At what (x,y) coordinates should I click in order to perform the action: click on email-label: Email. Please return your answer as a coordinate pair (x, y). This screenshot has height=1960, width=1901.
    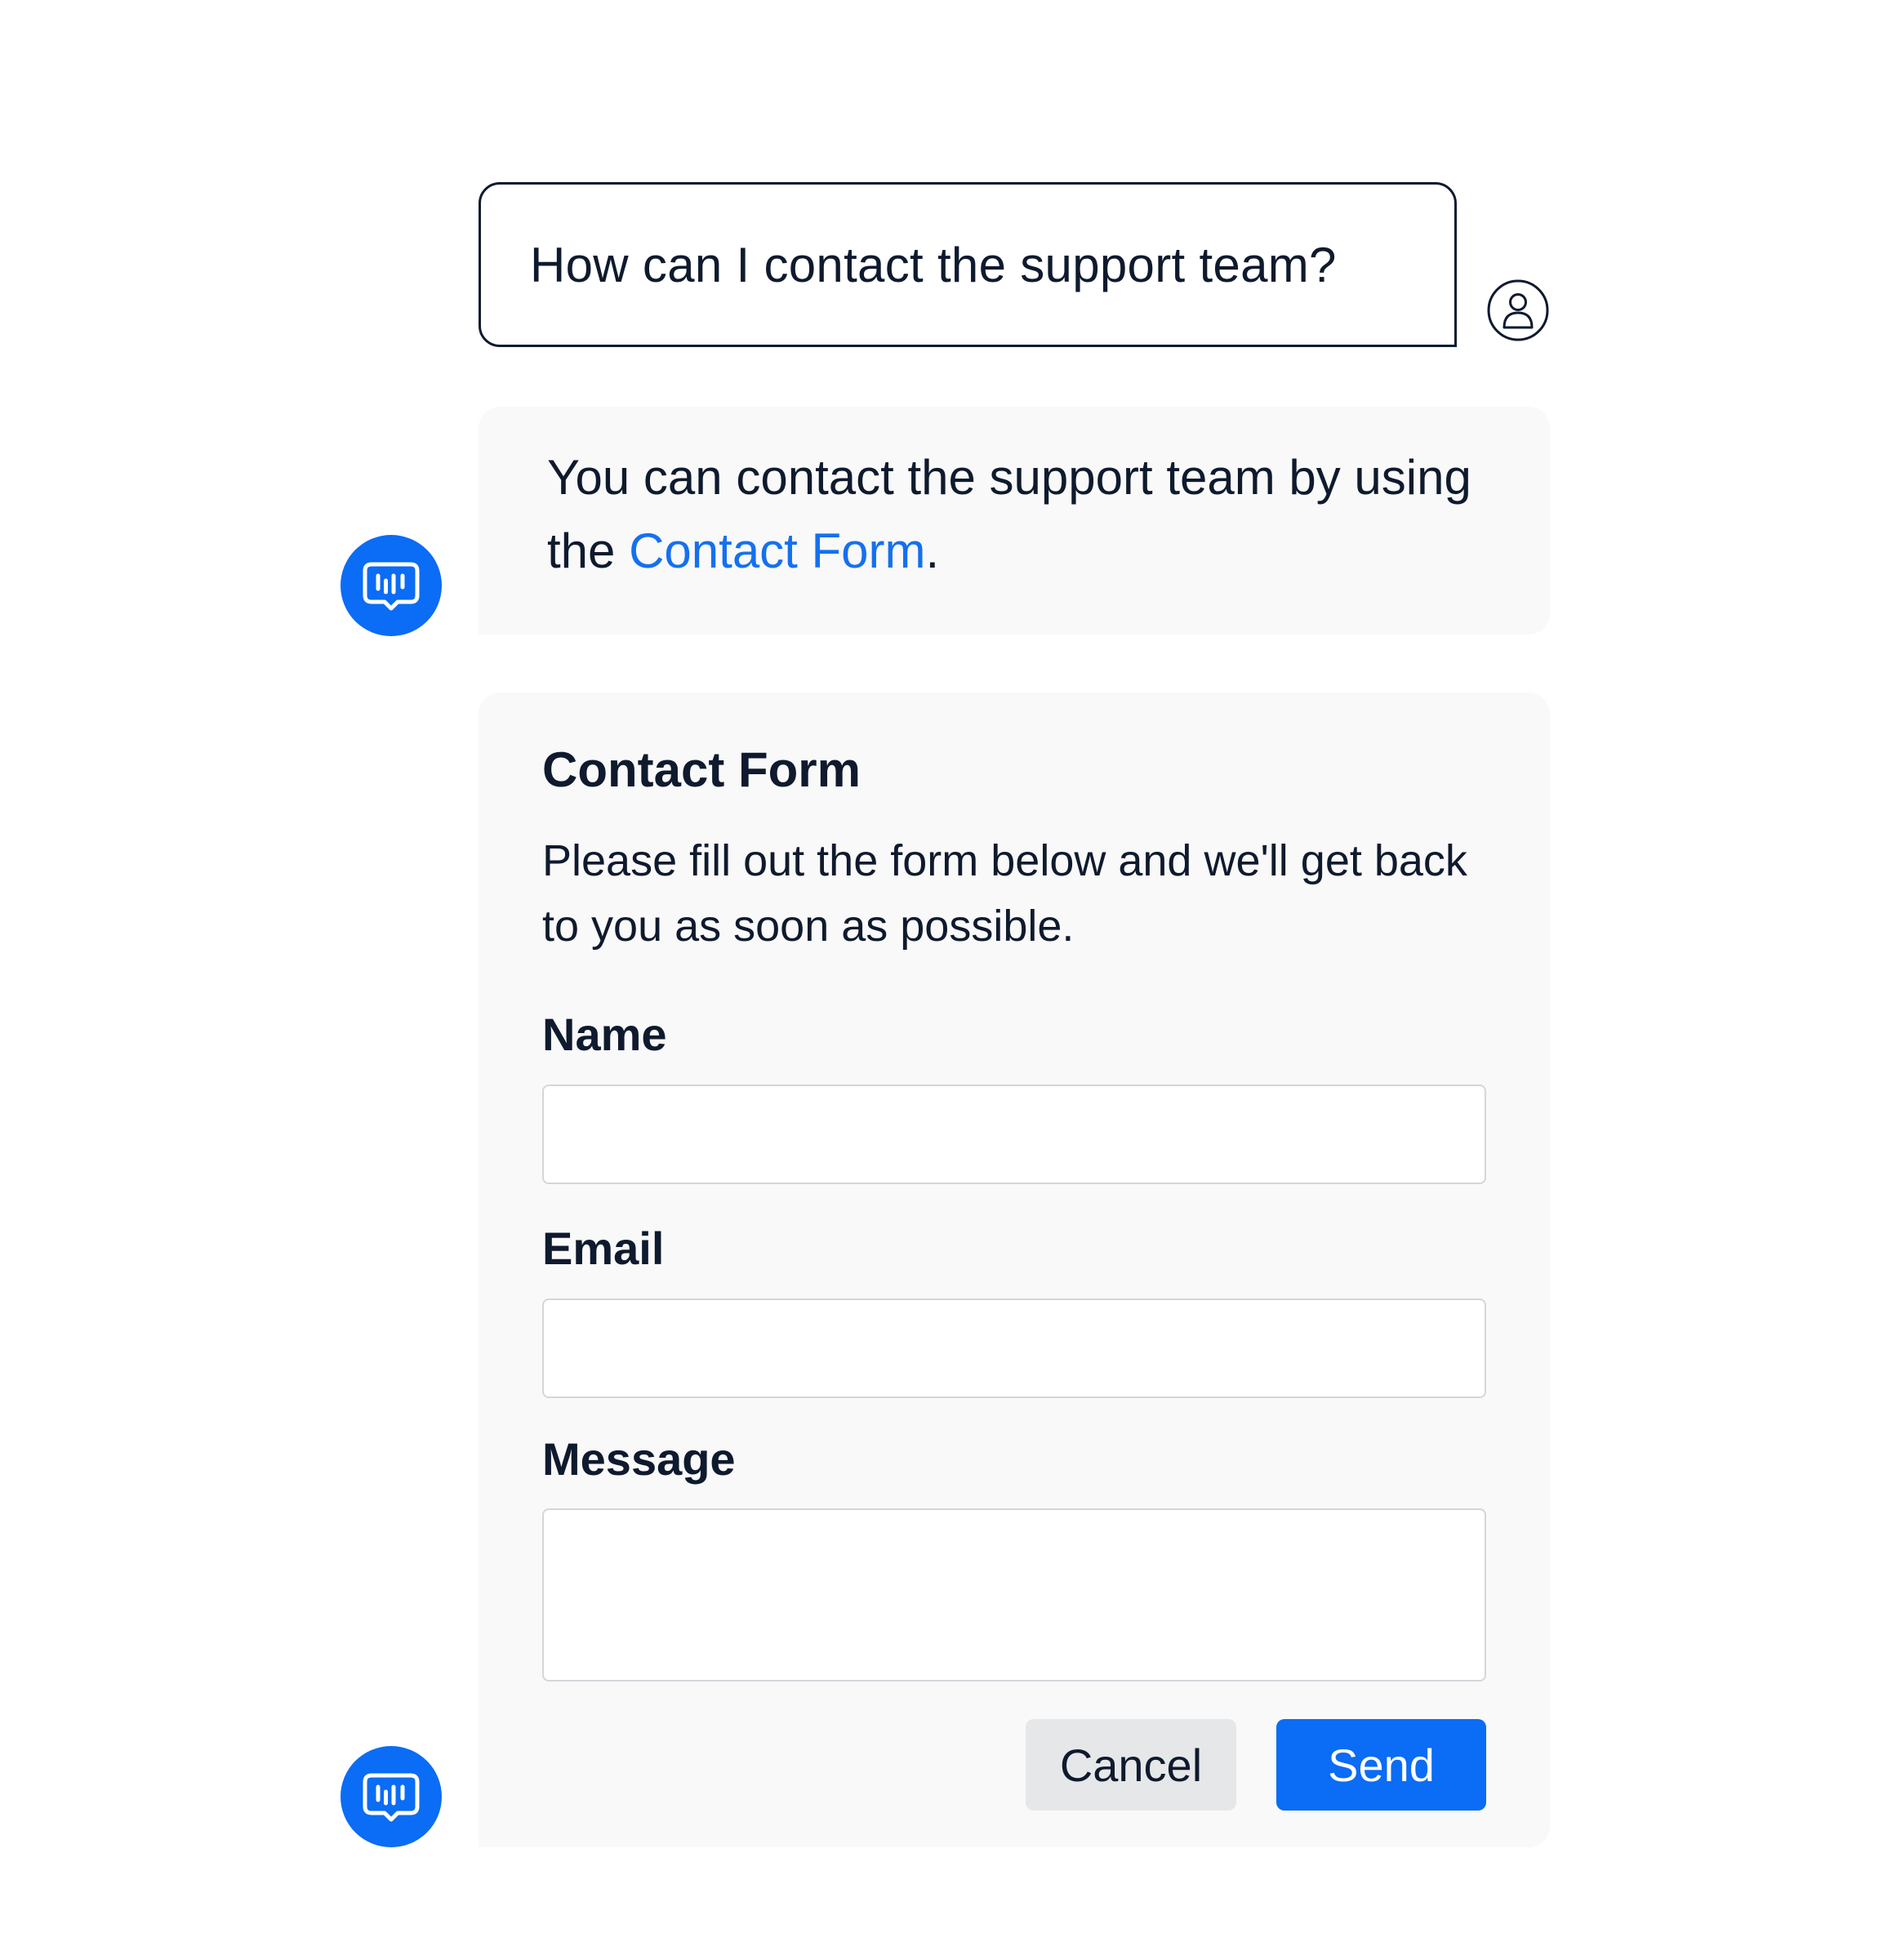
    Looking at the image, I should click on (603, 1248).